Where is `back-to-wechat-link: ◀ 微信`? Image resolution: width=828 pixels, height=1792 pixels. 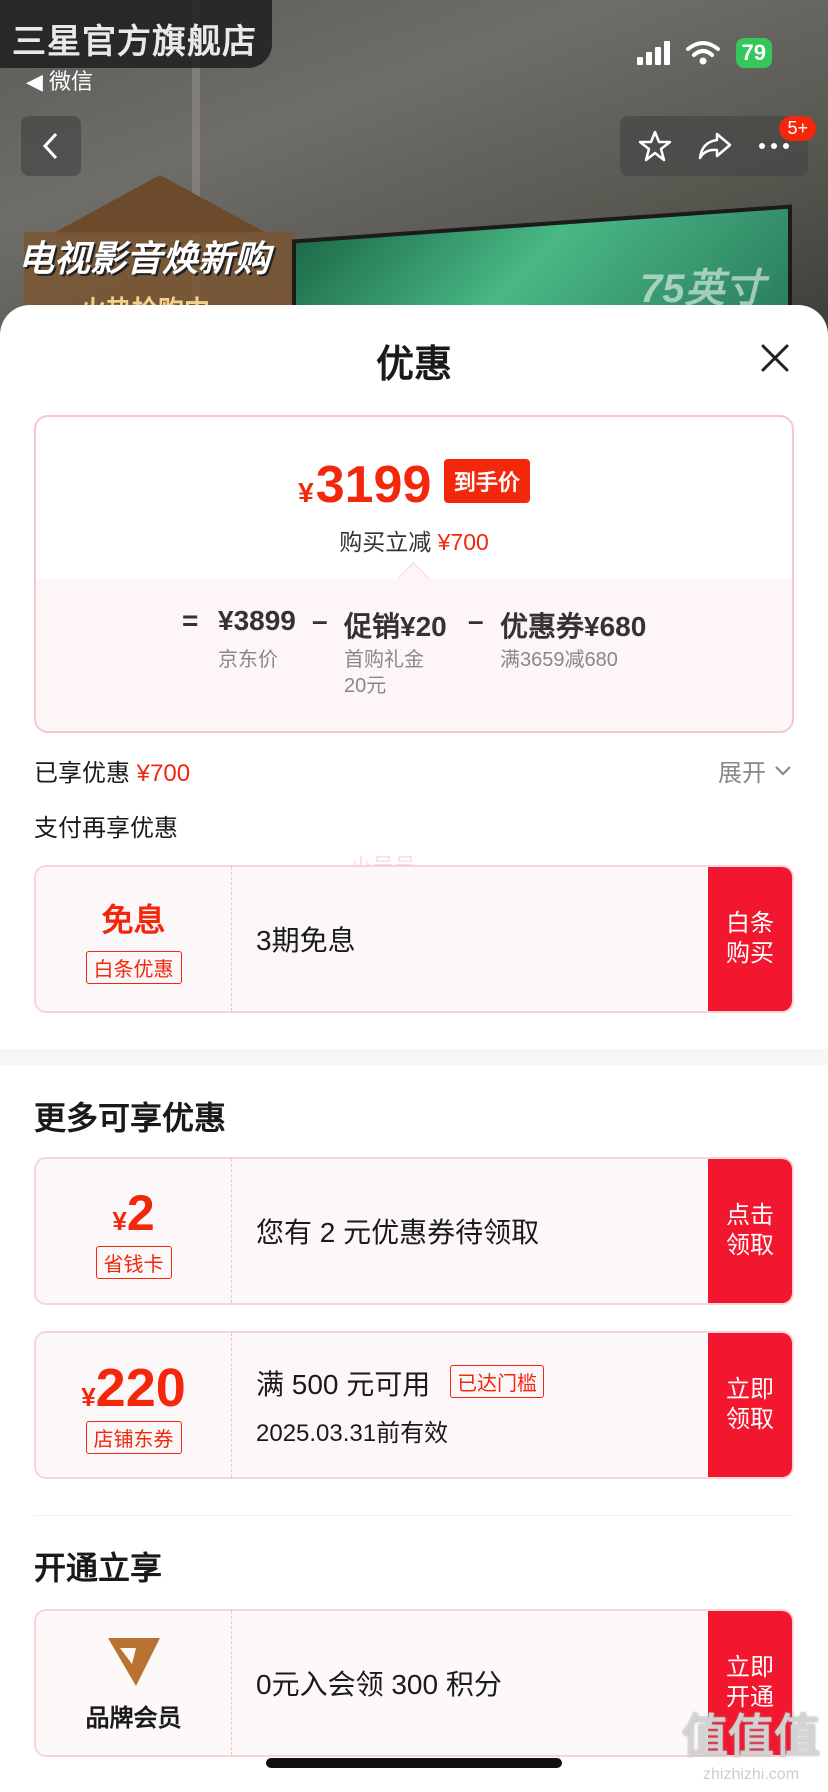 back-to-wechat-link: ◀ 微信 is located at coordinates (59, 80).